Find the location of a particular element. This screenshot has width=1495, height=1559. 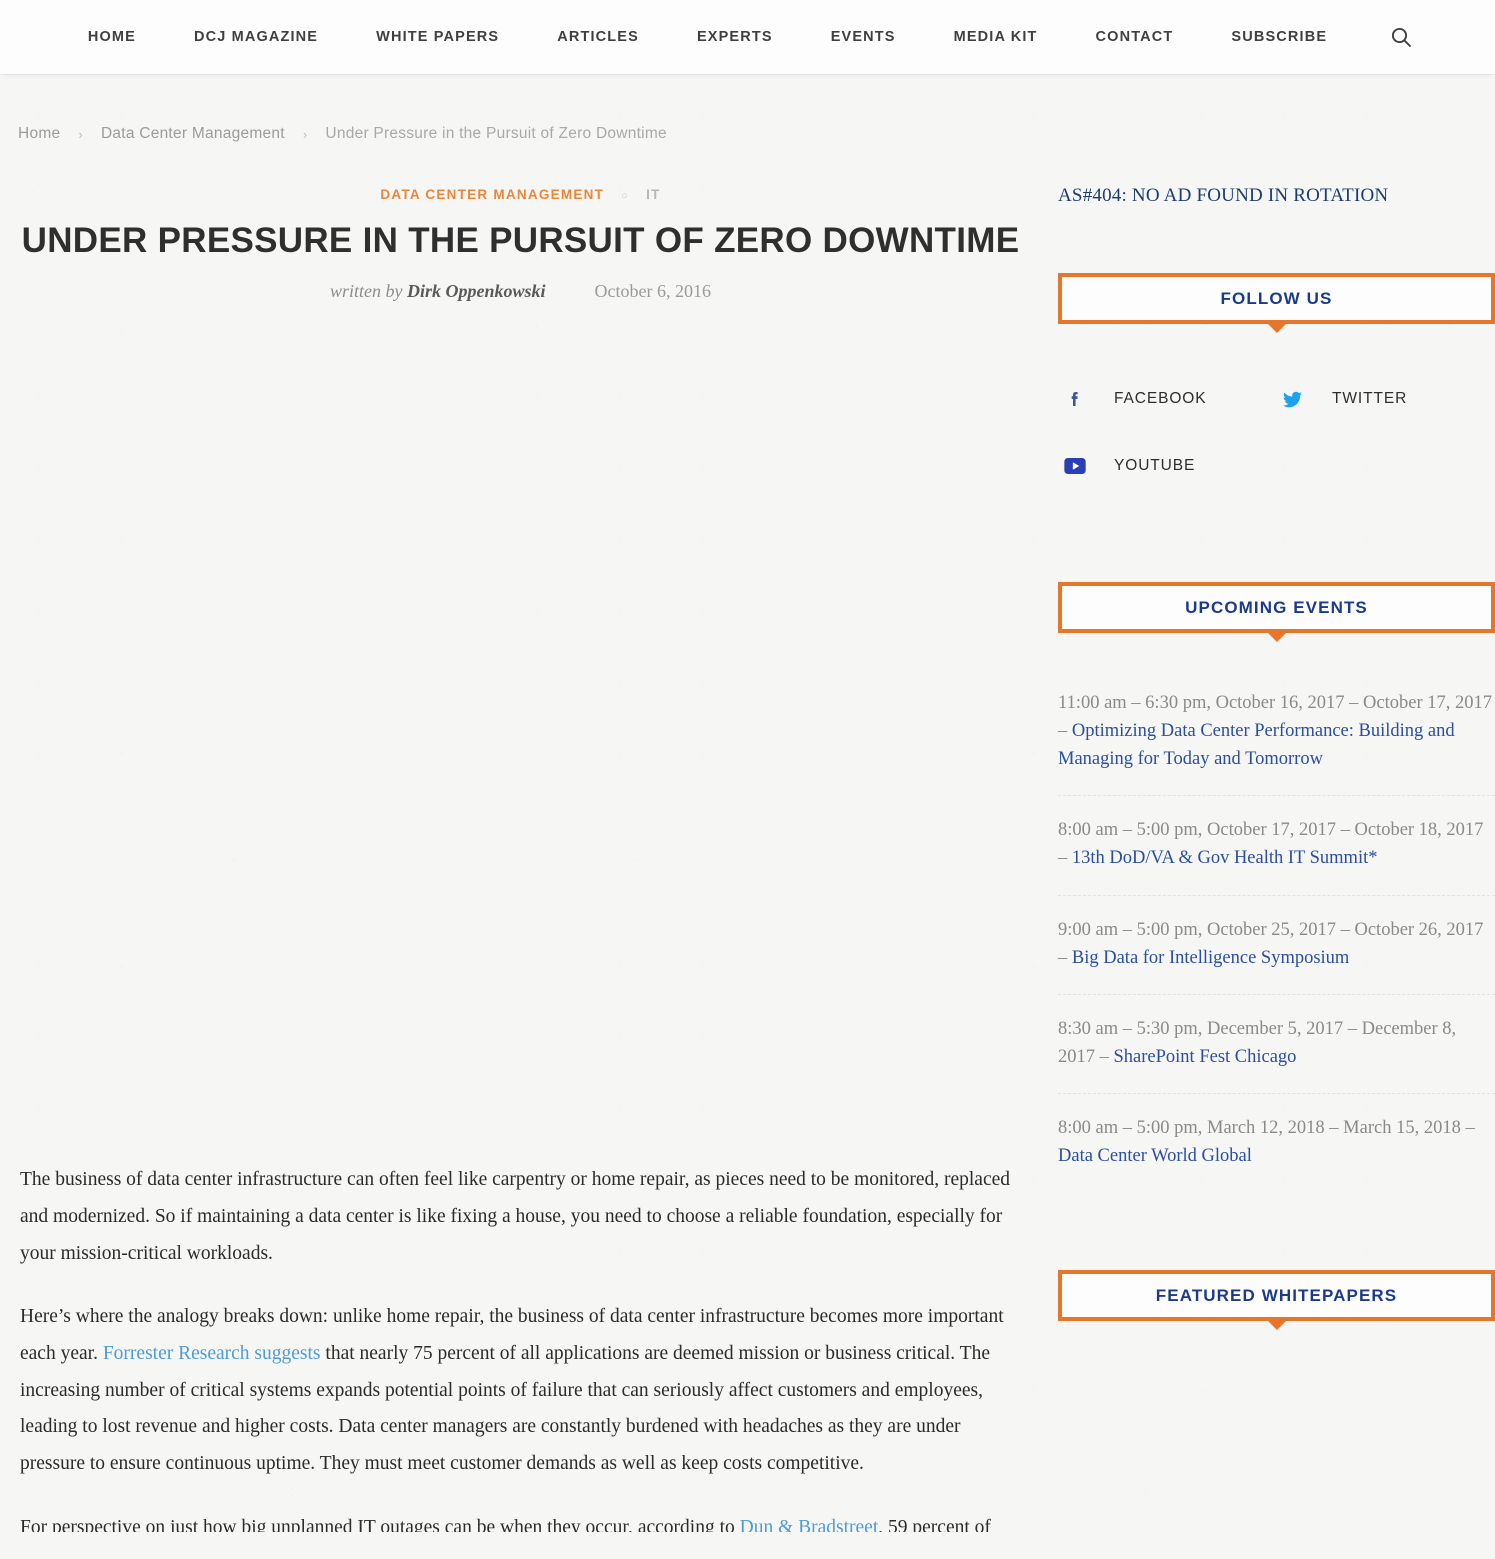

social-link-twitter: TWITTER is located at coordinates (1385, 399).